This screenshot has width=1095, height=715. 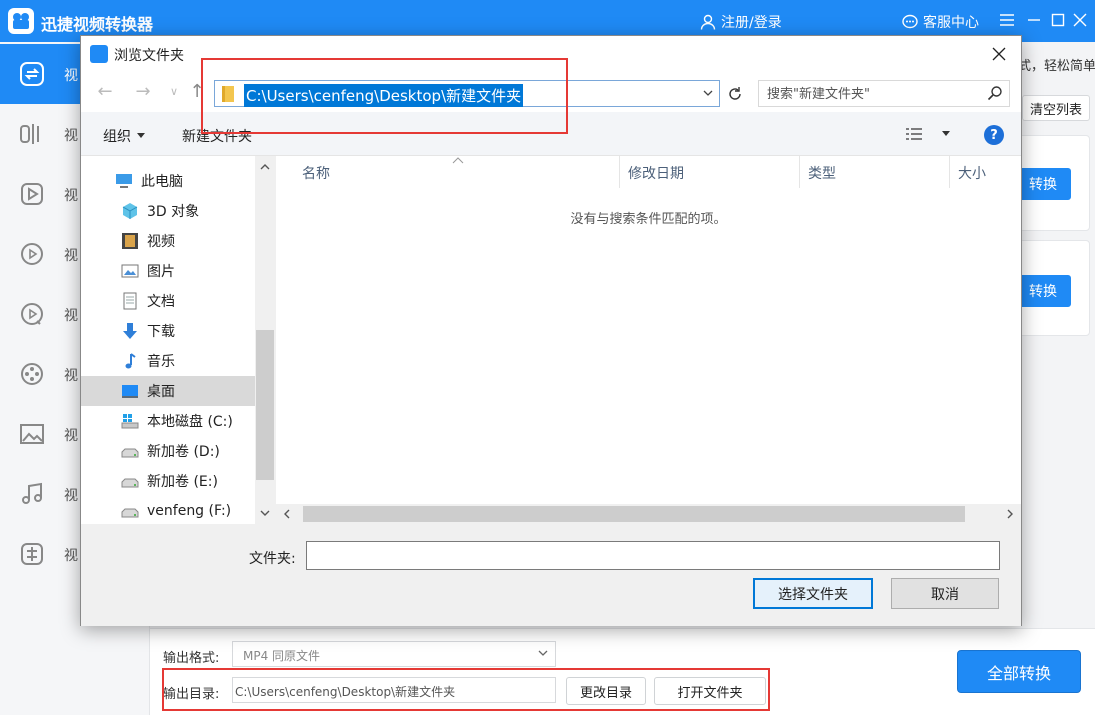 I want to click on music-note-icon, so click(x=130, y=361).